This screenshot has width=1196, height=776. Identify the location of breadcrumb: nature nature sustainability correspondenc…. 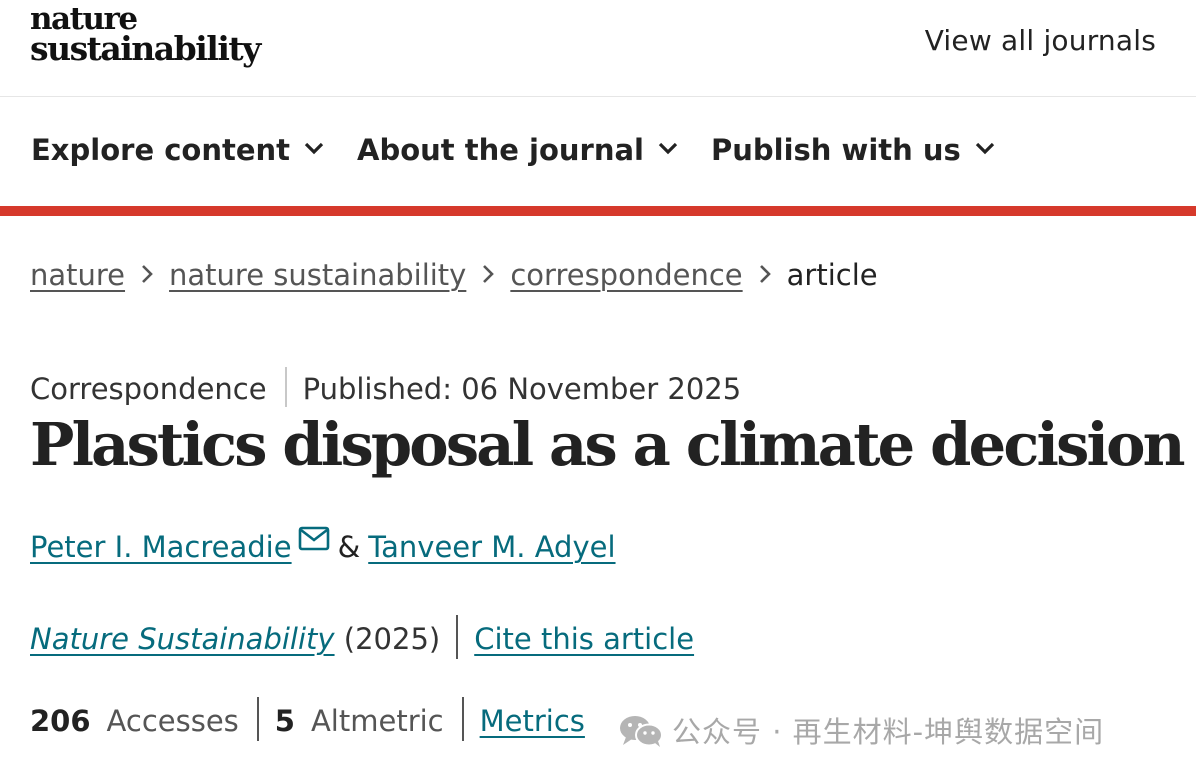
(454, 275).